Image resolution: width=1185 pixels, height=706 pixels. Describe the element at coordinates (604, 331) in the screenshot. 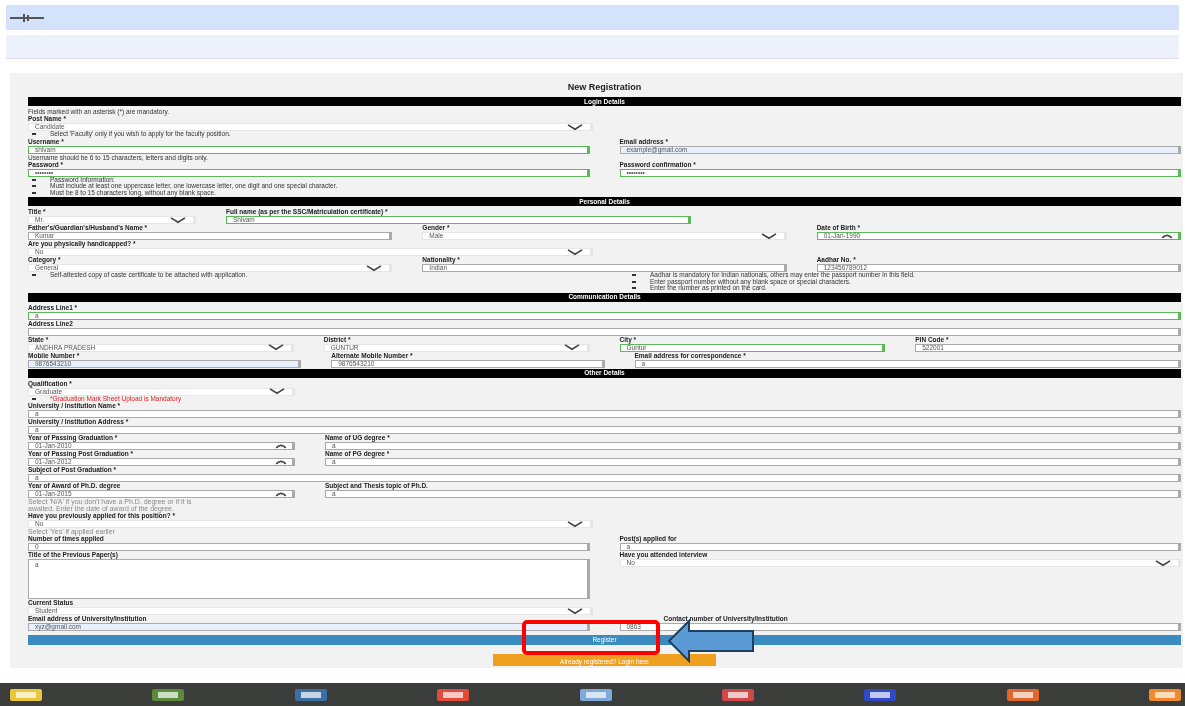

I see `input-field` at that location.